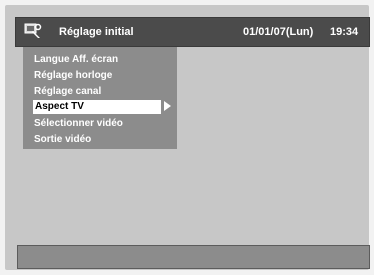 This screenshot has height=275, width=374. I want to click on menu-item-langue: Langue Aff. écran, so click(76, 60).